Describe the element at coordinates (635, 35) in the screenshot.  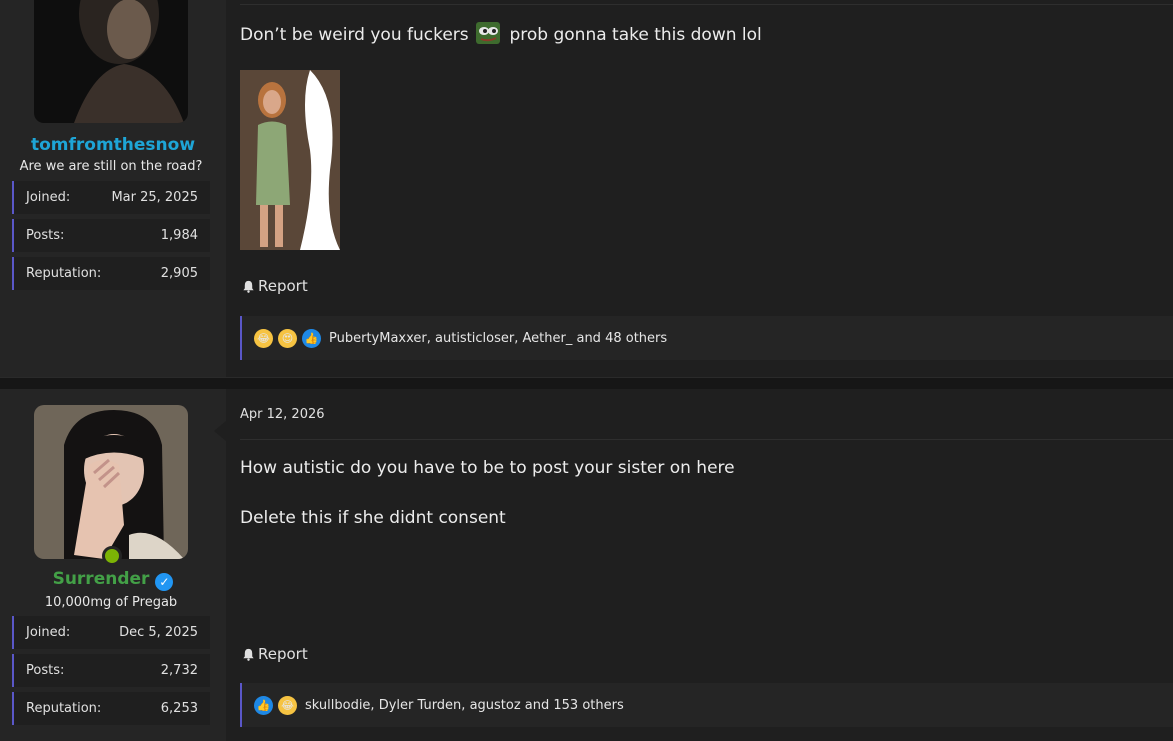
I see `post-text: prob gonna take this down lol` at that location.